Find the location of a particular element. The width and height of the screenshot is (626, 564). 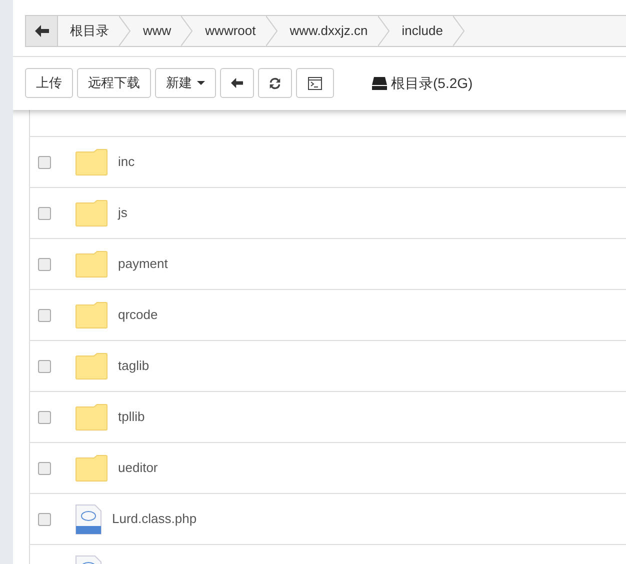

breadcrumb-item: www is located at coordinates (156, 31).